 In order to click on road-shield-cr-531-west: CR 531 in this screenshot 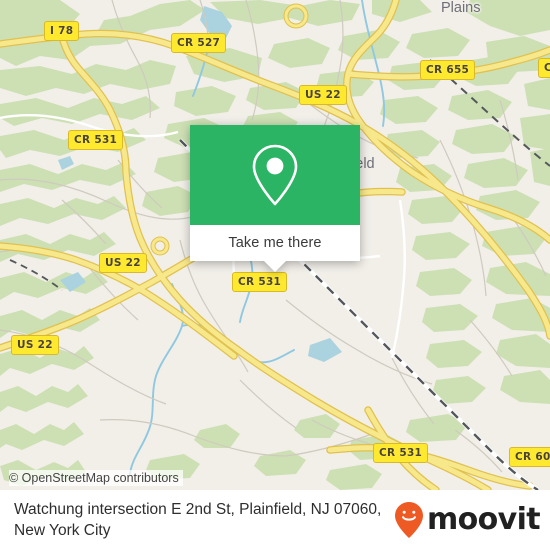, I will do `click(96, 140)`.